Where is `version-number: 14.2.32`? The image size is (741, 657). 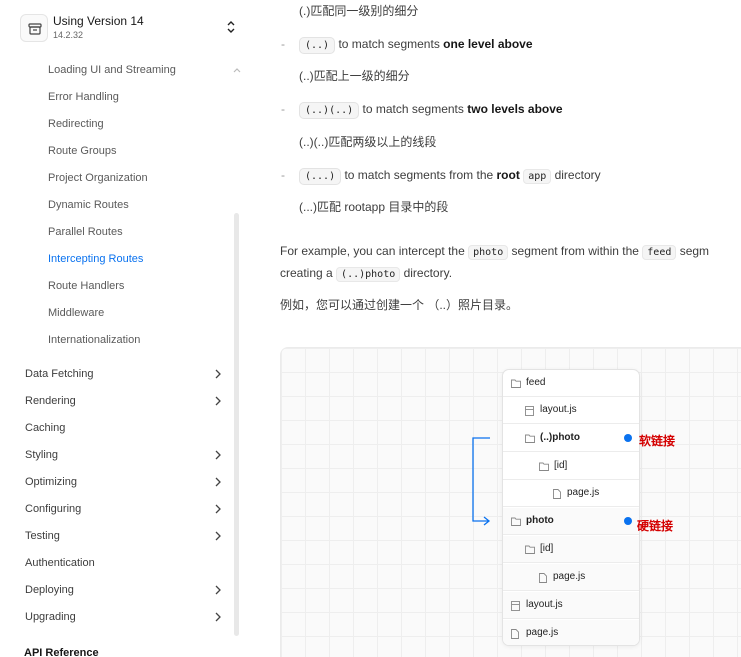 version-number: 14.2.32 is located at coordinates (68, 35).